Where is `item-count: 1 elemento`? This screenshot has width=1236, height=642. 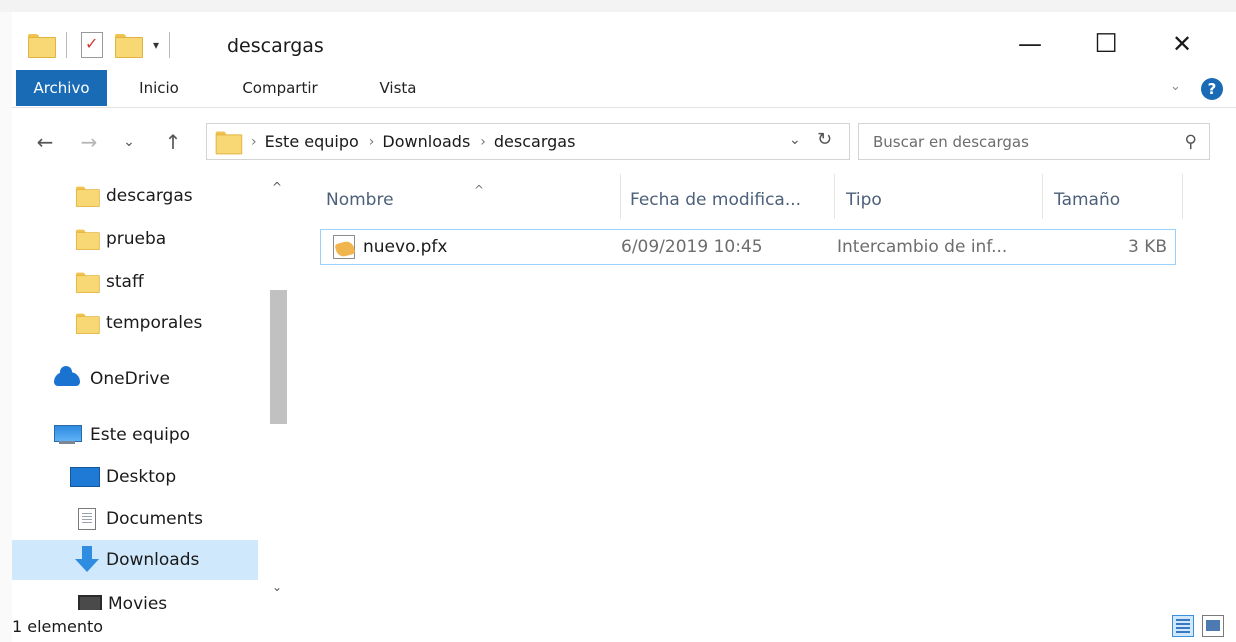 item-count: 1 elemento is located at coordinates (58, 626).